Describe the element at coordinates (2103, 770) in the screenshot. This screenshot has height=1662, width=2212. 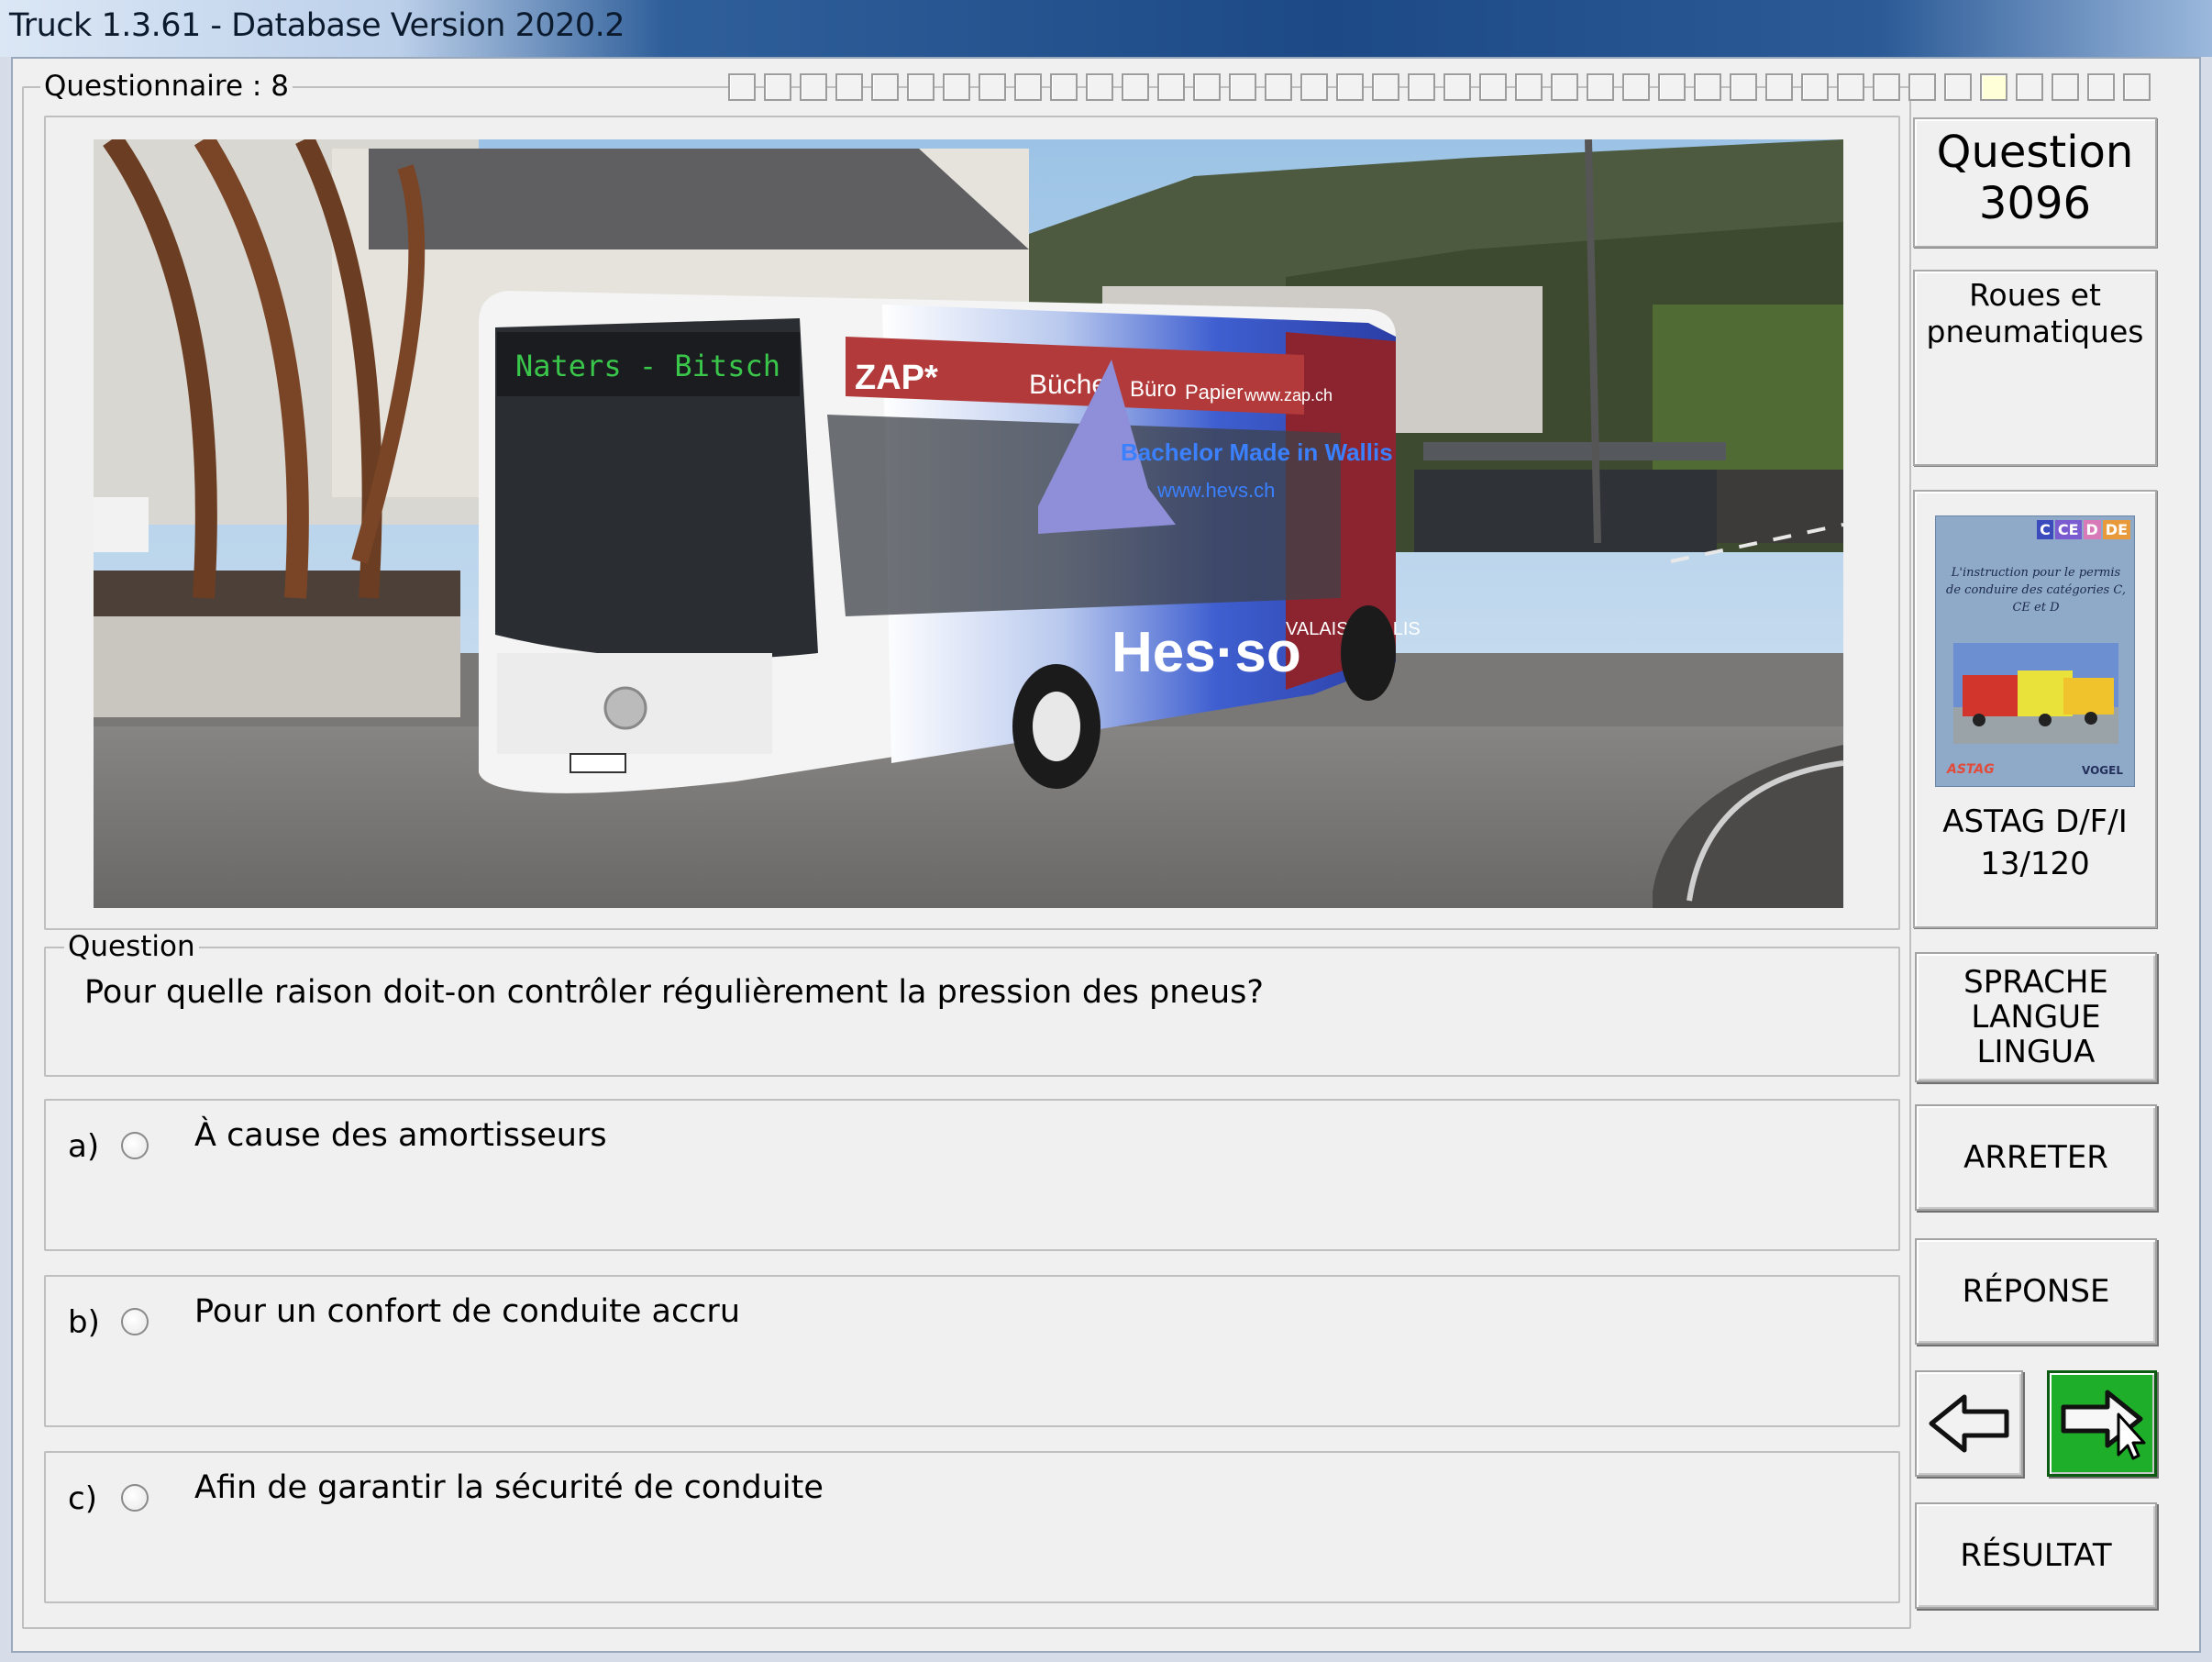
I see `book-publisher-right: VOGEL` at that location.